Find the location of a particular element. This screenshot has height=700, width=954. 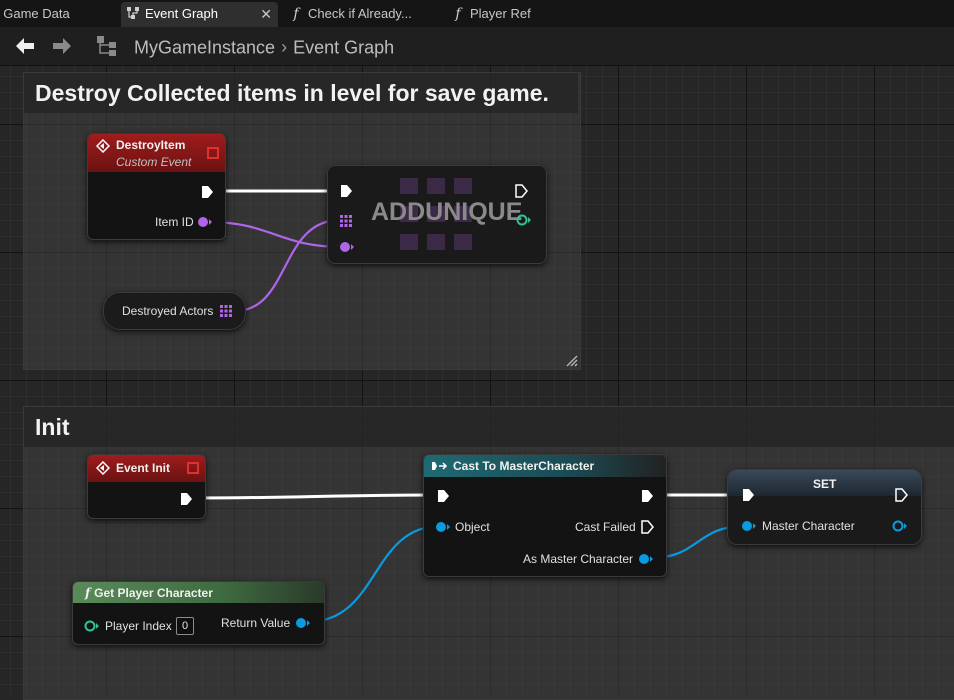

event-init-node: Event Init is located at coordinates (146, 486).